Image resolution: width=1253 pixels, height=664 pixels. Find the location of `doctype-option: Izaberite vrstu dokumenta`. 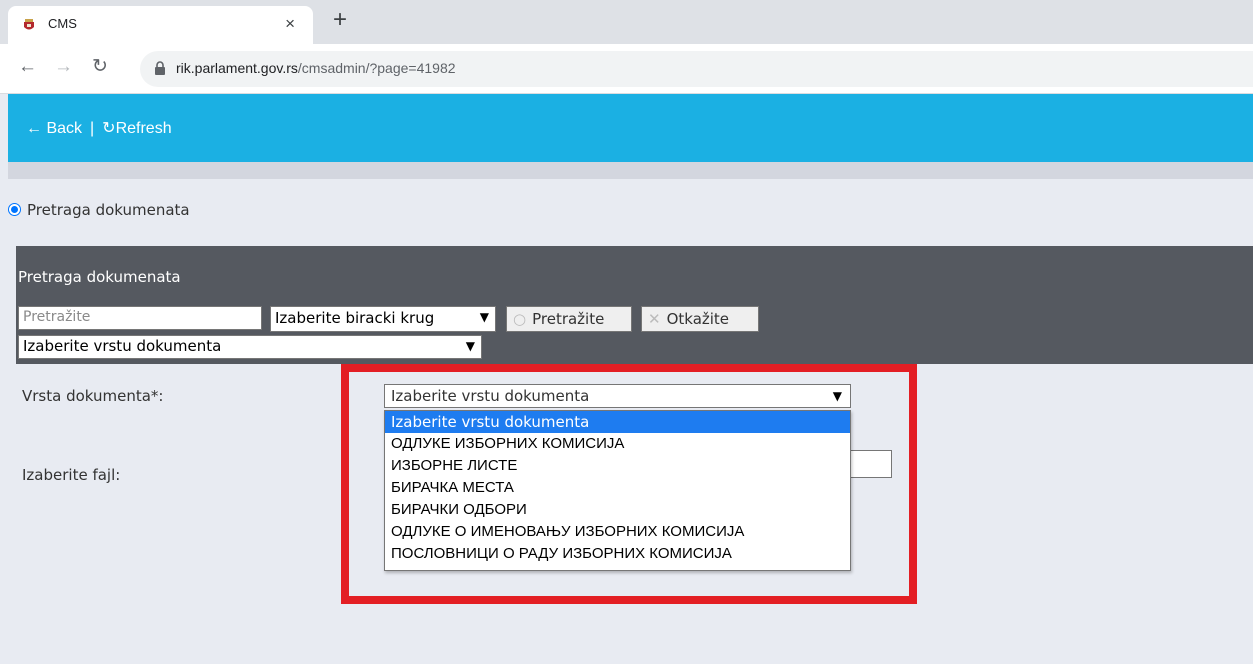

doctype-option: Izaberite vrstu dokumenta is located at coordinates (617, 422).